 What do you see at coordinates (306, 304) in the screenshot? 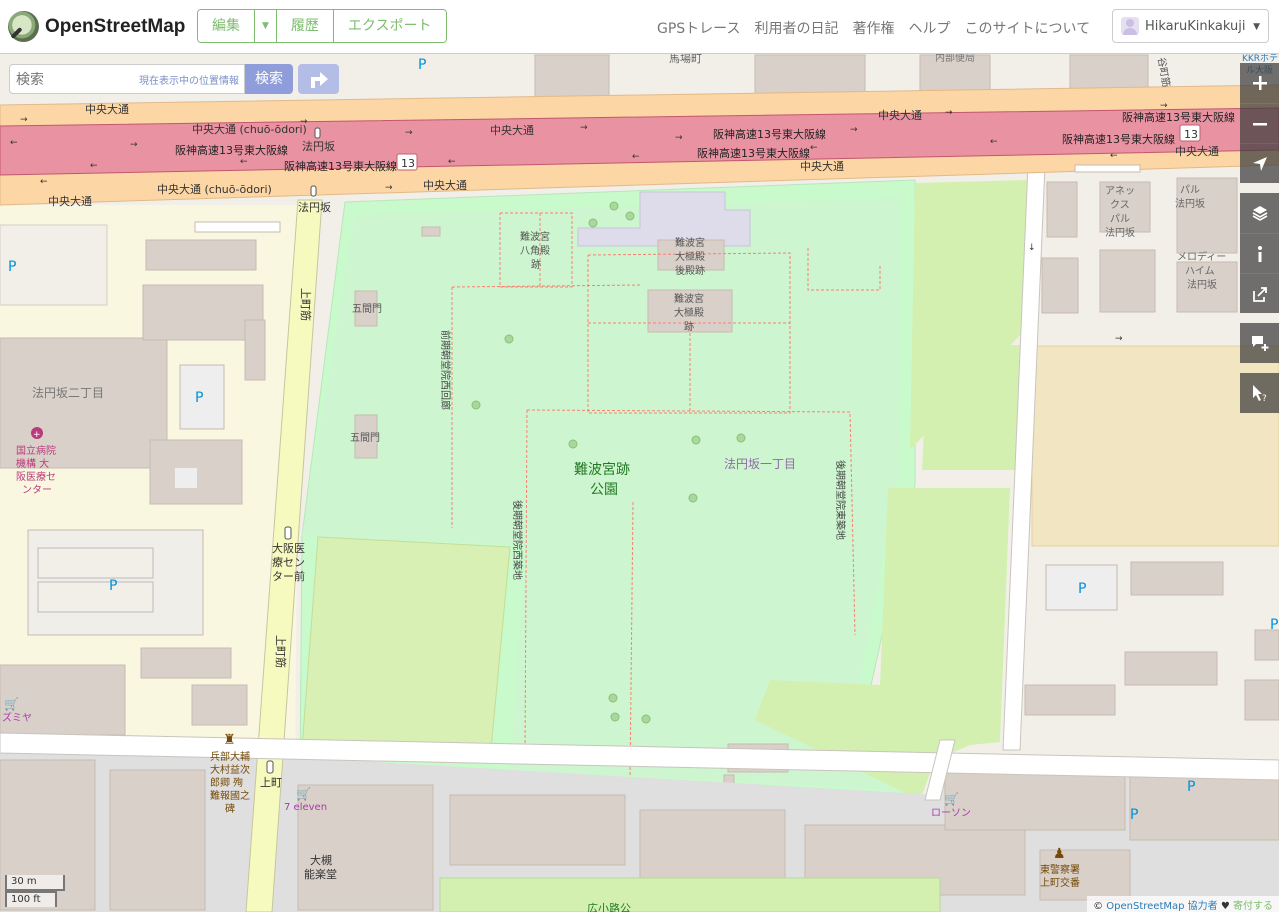
I see `label-uemachisuji-1: 上町筋` at bounding box center [306, 304].